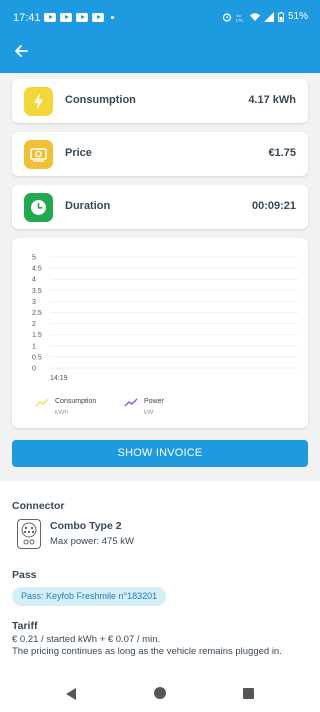  Describe the element at coordinates (282, 153) in the screenshot. I see `price-value: €1.75` at that location.